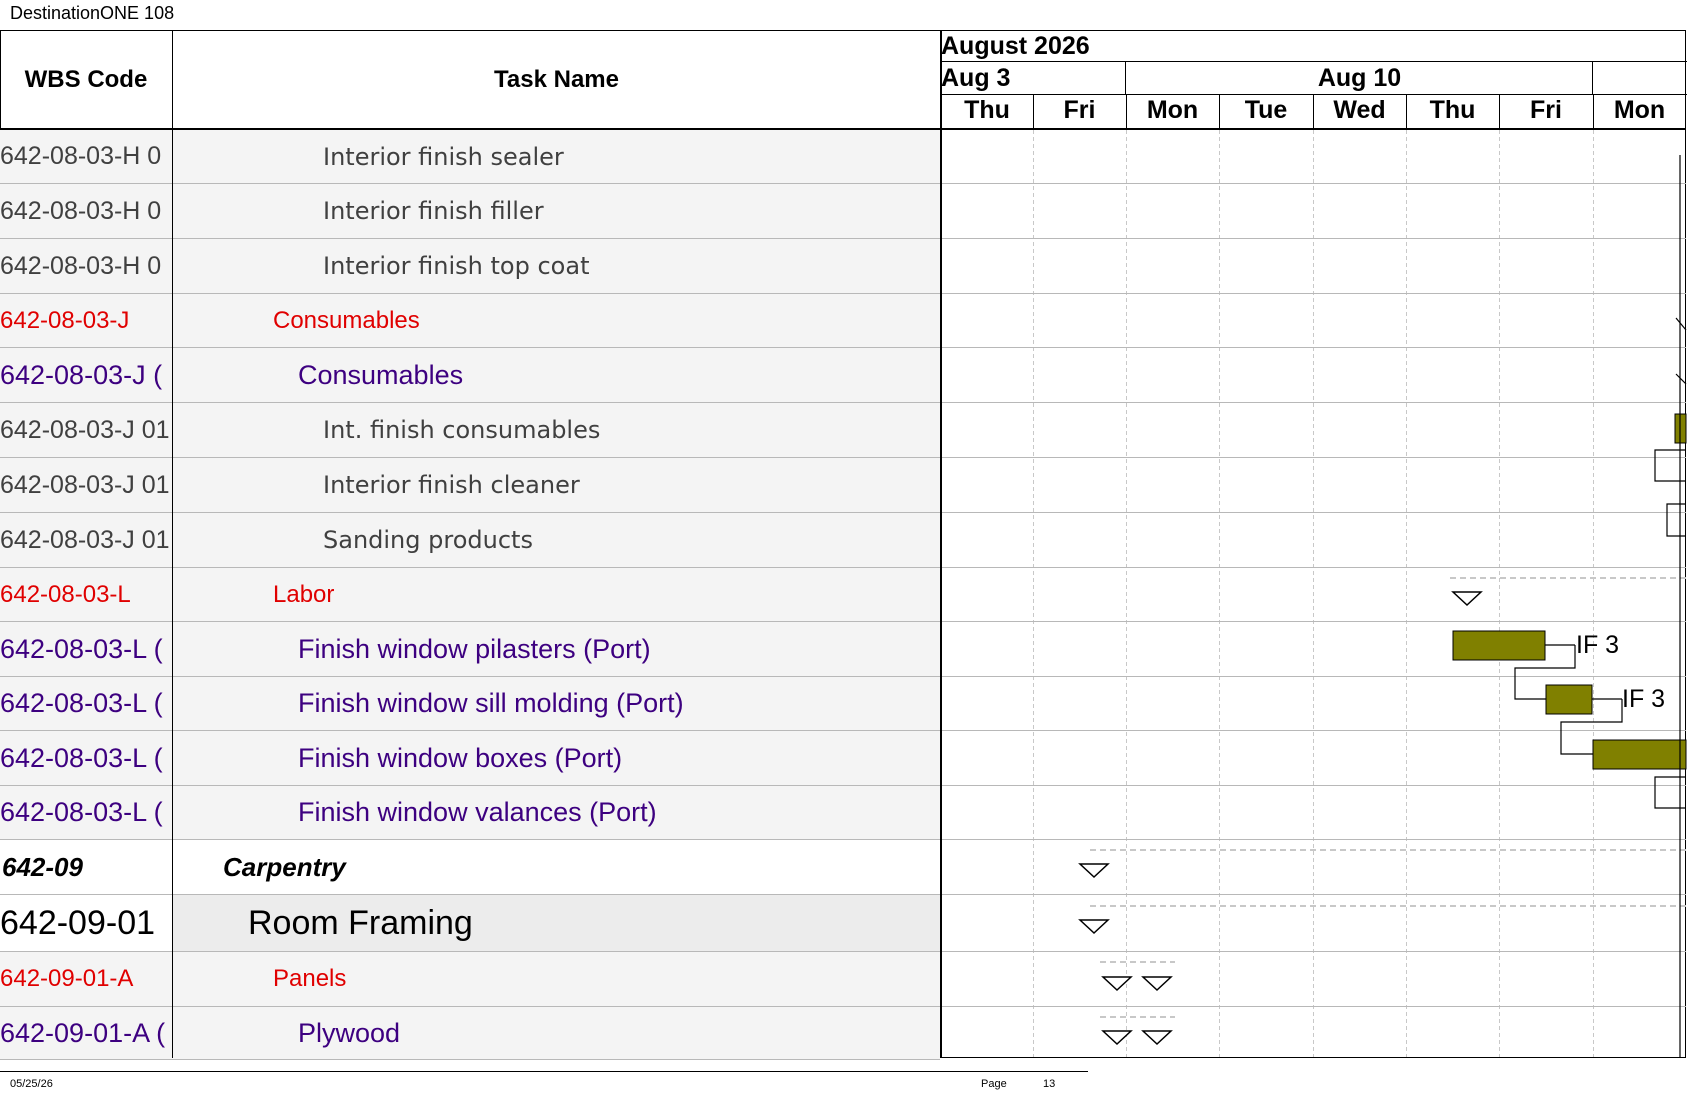 Image resolution: width=1687 pixels, height=1097 pixels. What do you see at coordinates (470, 1033) in the screenshot?
I see `table-row: 642-09-01-A ( Plywood` at bounding box center [470, 1033].